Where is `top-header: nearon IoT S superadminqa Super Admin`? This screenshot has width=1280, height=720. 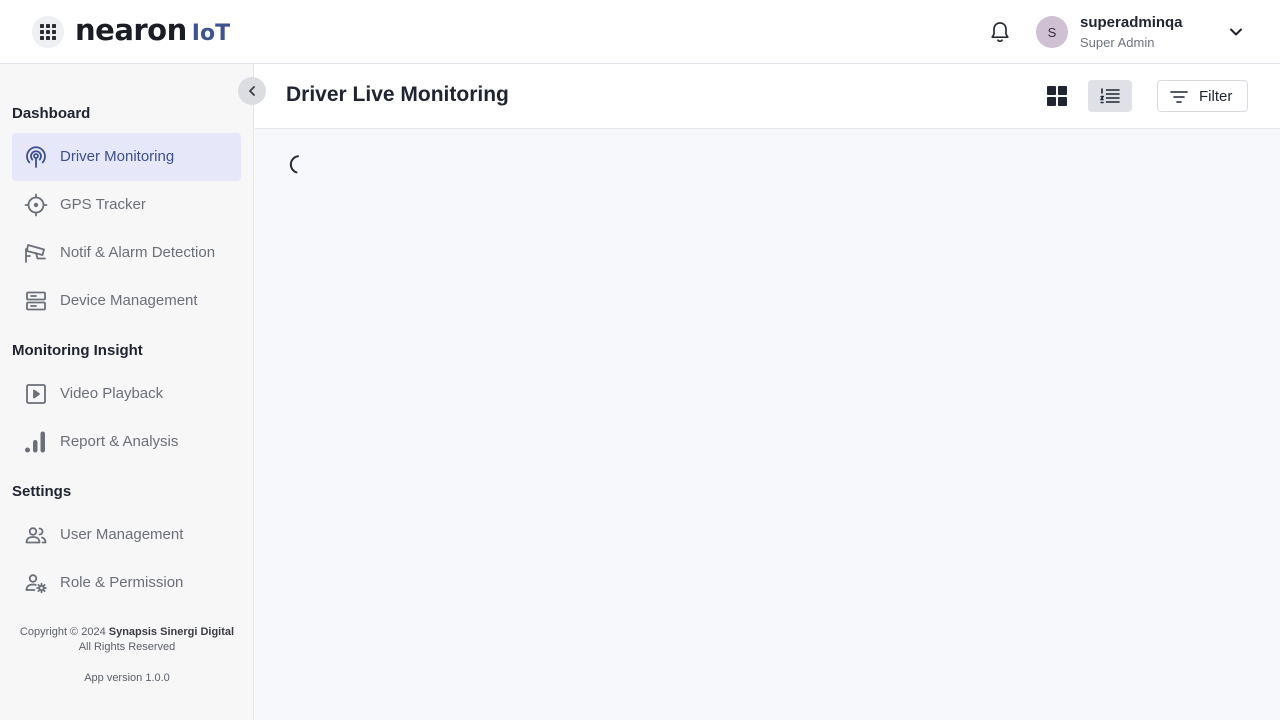 top-header: nearon IoT S superadminqa Super Admin is located at coordinates (640, 32).